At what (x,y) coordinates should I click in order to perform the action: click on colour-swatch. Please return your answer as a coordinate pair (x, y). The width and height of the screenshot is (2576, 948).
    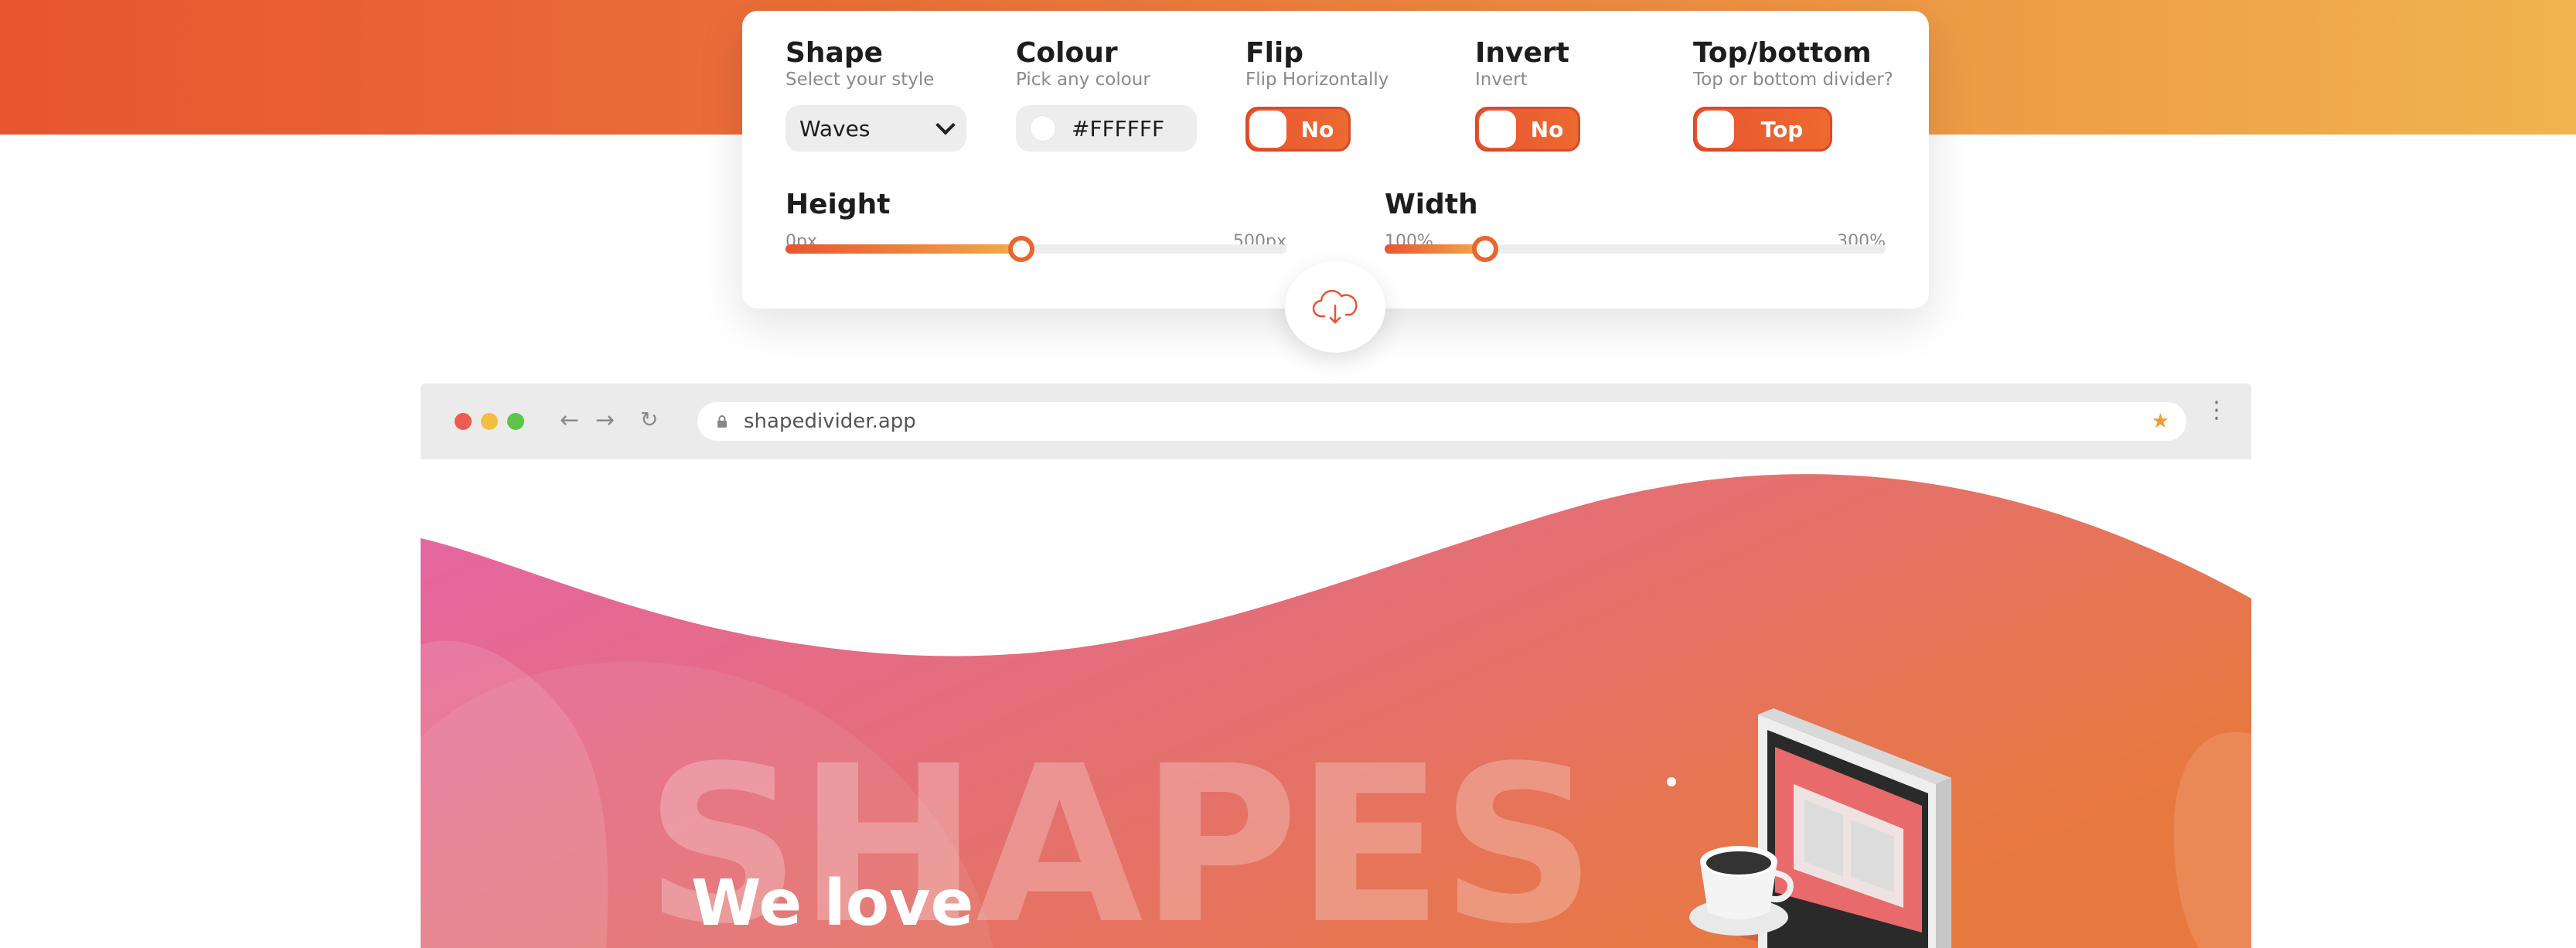
    Looking at the image, I should click on (1043, 129).